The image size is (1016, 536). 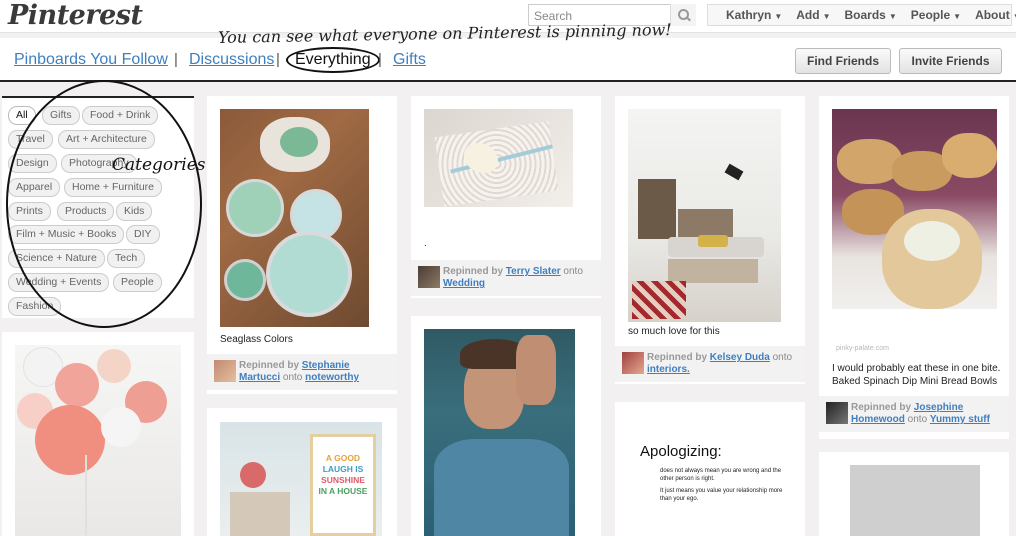 What do you see at coordinates (22, 115) in the screenshot?
I see `category-chip-all: All` at bounding box center [22, 115].